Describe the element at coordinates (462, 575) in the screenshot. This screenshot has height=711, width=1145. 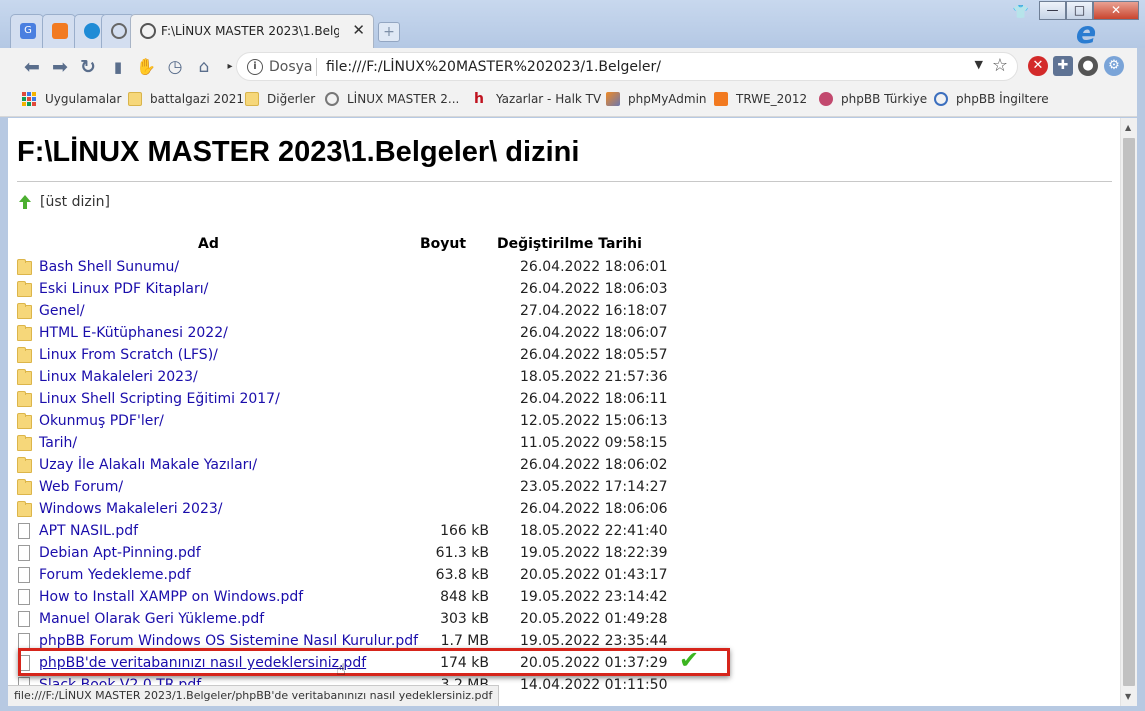
I see `file-size: 63.8 kB` at that location.